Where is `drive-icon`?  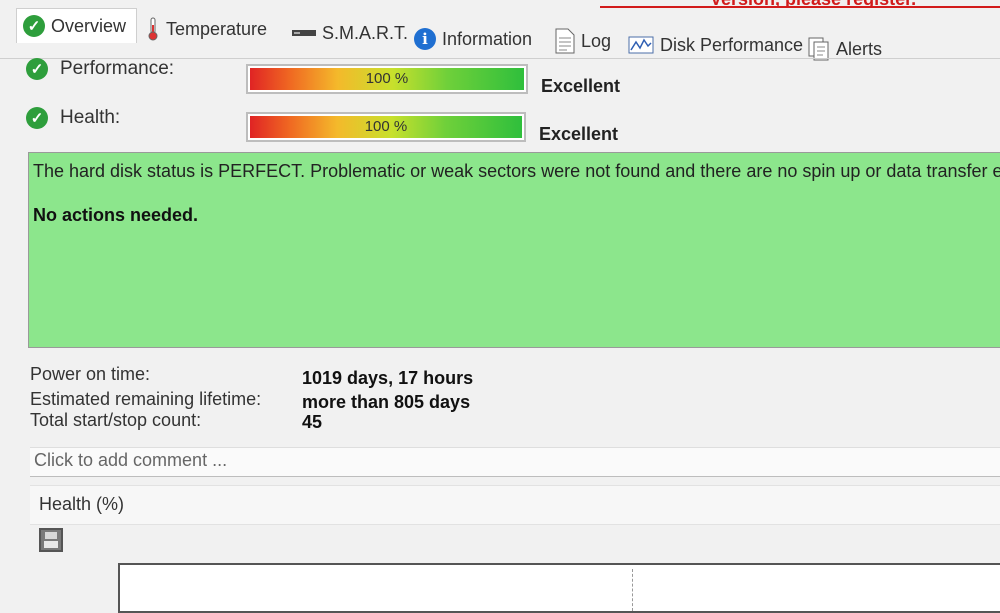
drive-icon is located at coordinates (304, 33).